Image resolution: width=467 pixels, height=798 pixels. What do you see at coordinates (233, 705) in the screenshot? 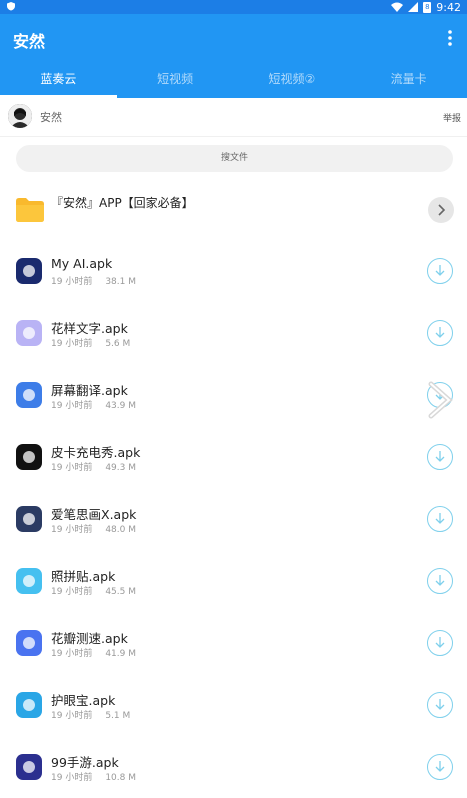
I see `list-item: 护眼宝.apk 19 小时前 5.1 M` at bounding box center [233, 705].